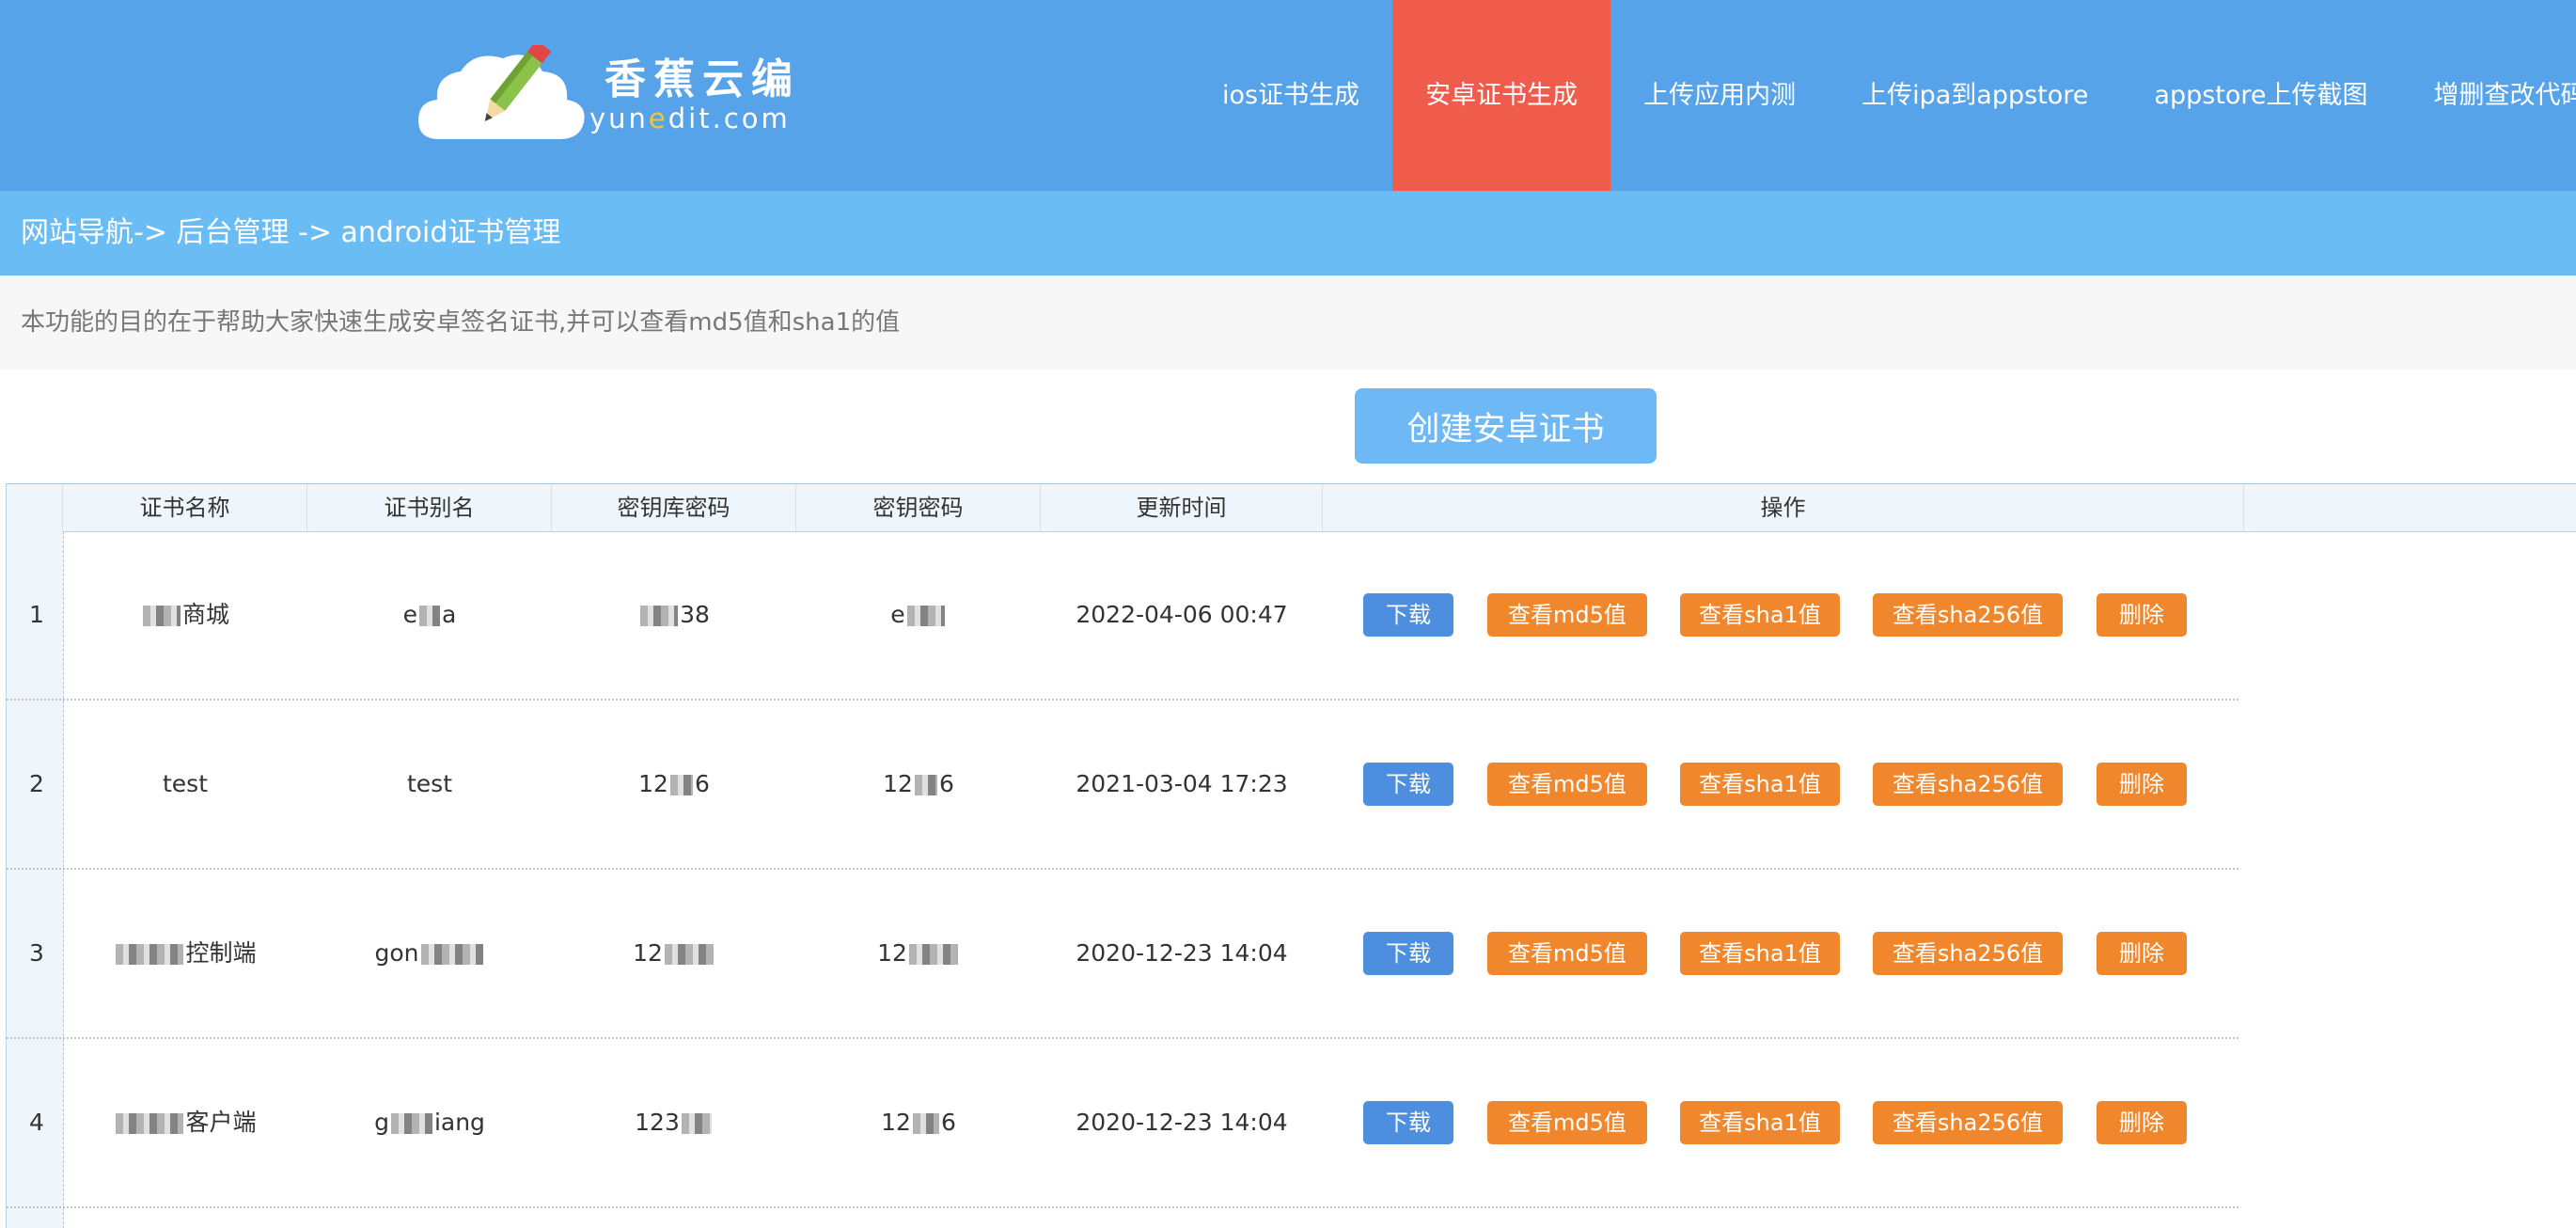  I want to click on nav-android-cert: 安卓证书生成, so click(1502, 95).